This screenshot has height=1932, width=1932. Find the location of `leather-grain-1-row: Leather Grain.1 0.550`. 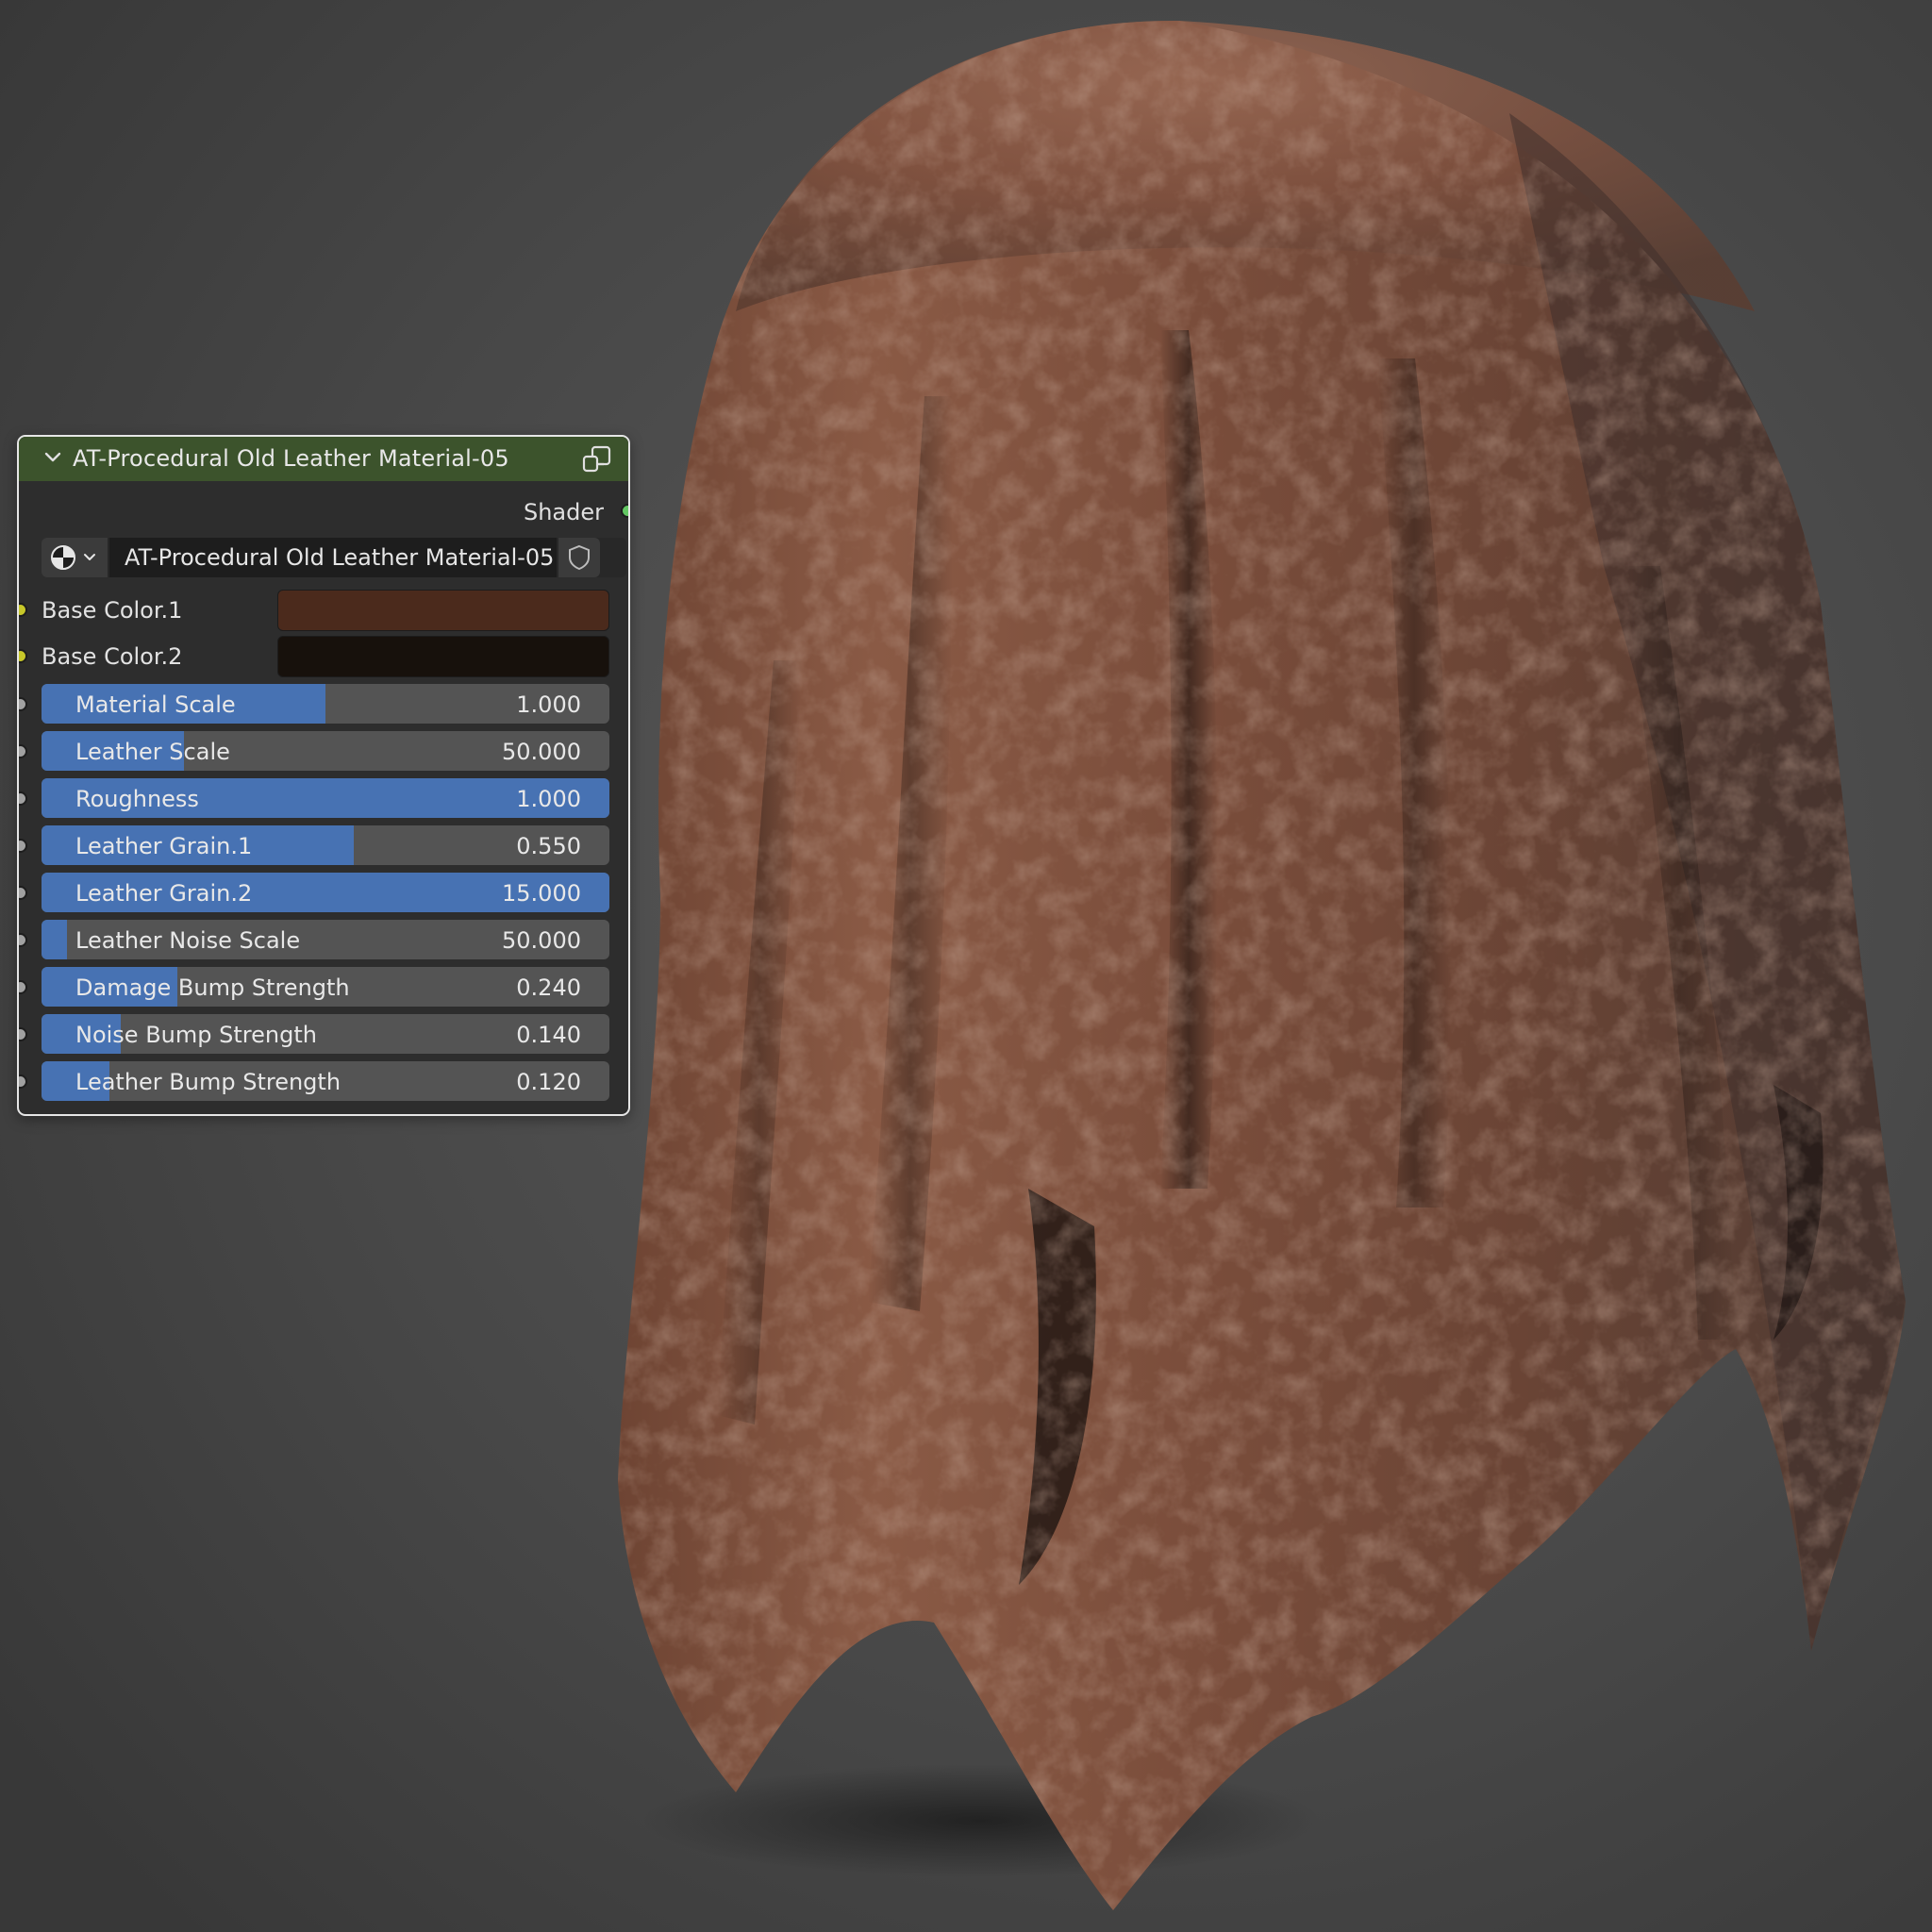

leather-grain-1-row: Leather Grain.1 0.550 is located at coordinates (323, 845).